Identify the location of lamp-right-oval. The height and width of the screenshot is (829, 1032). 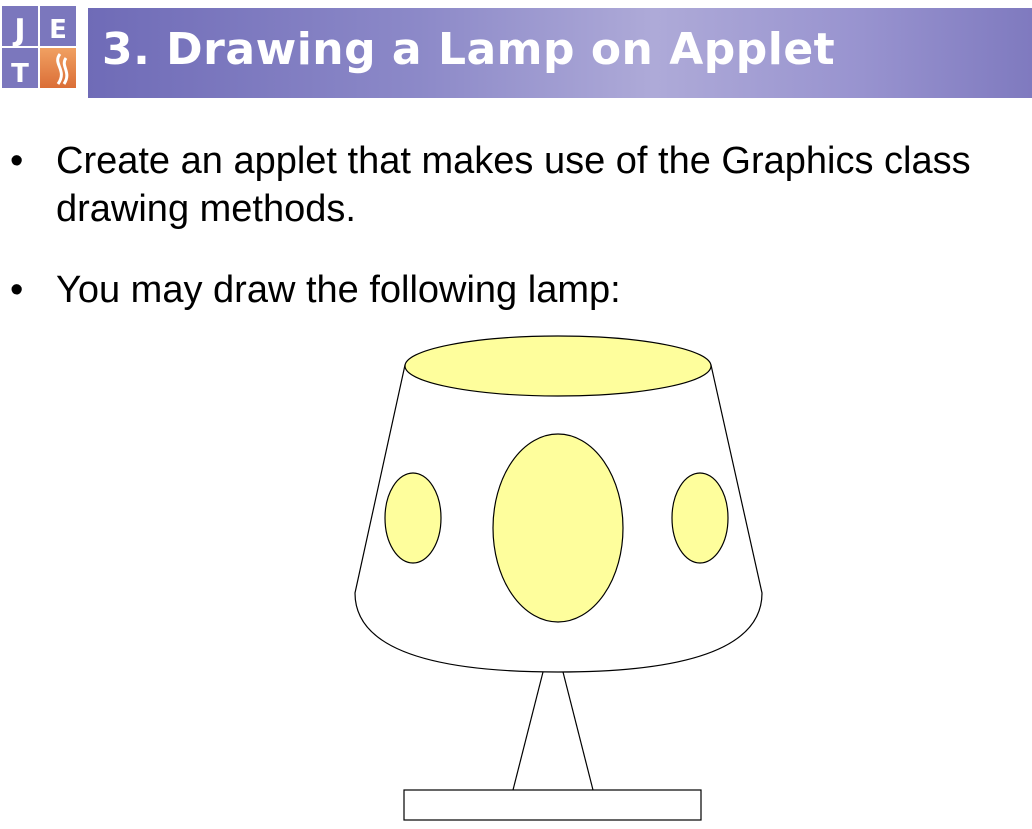
(700, 518).